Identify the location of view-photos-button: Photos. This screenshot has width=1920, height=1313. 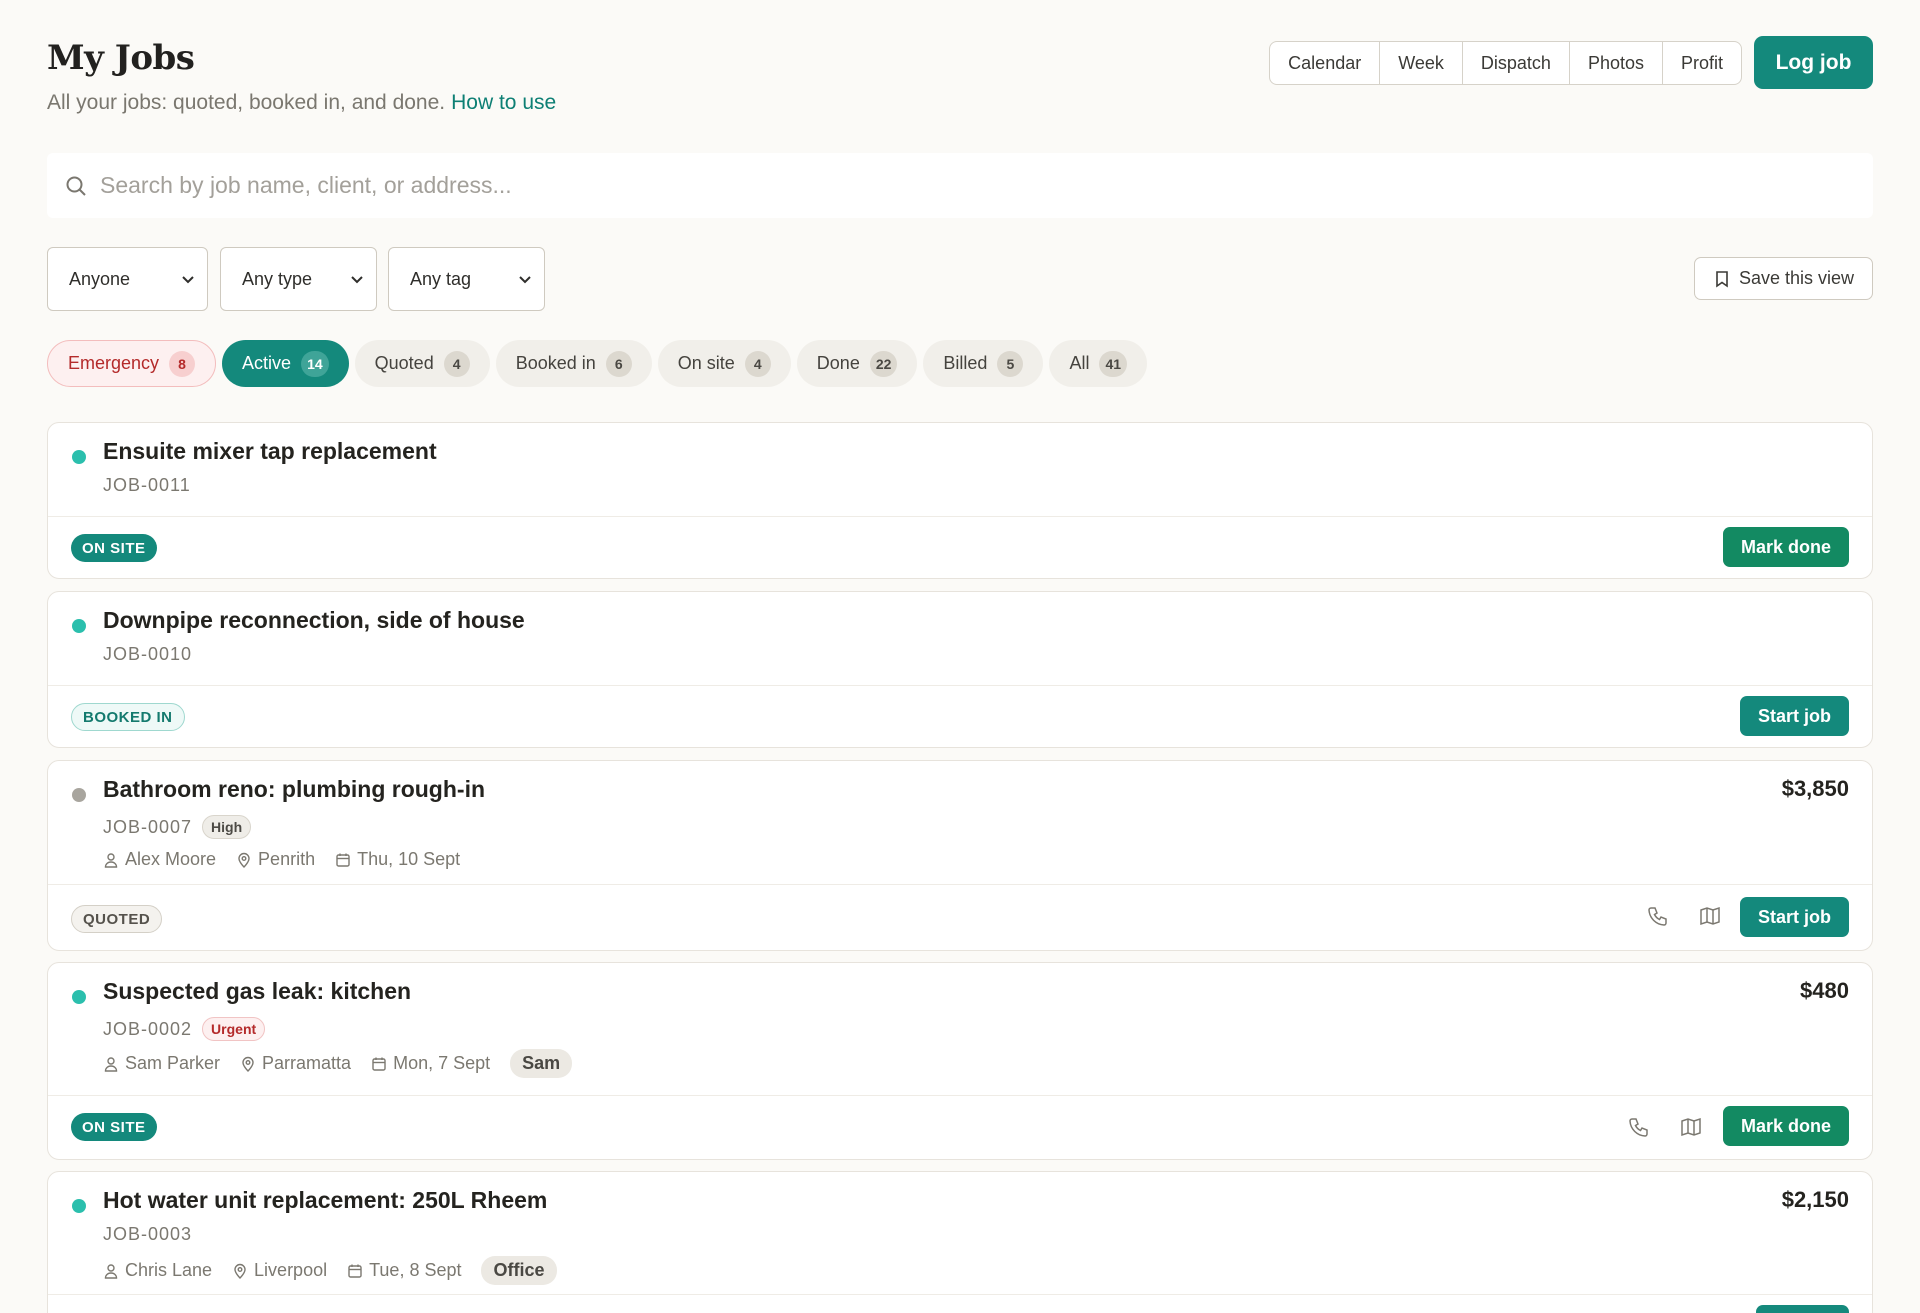
(1615, 63).